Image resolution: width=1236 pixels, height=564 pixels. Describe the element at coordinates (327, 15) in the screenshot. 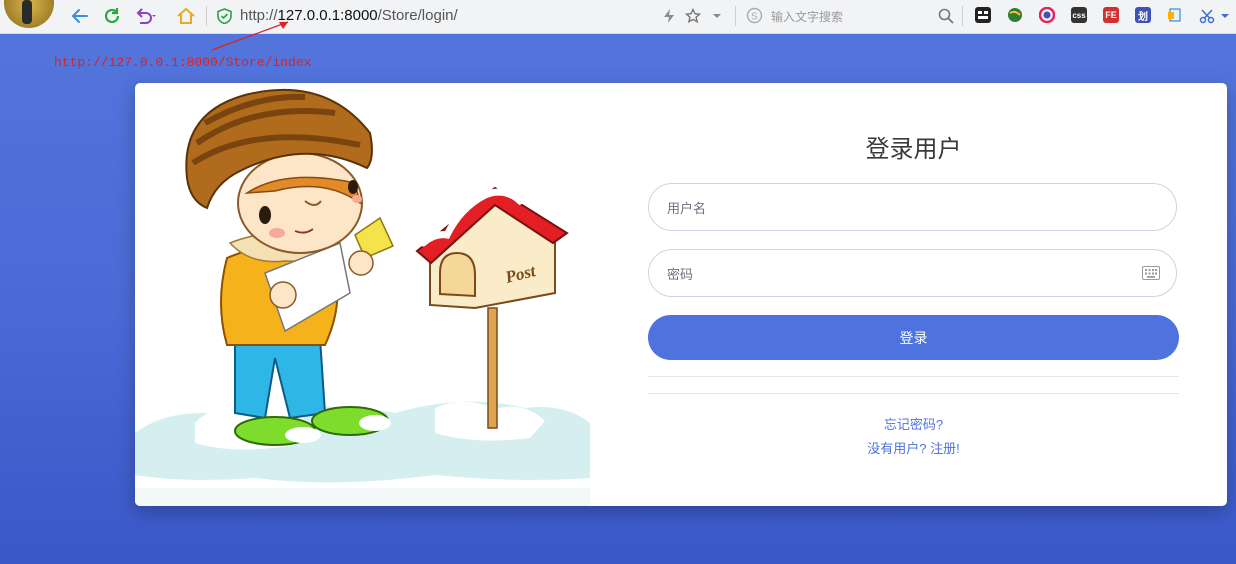

I see `url-host: 127.0.0.1:8000` at that location.